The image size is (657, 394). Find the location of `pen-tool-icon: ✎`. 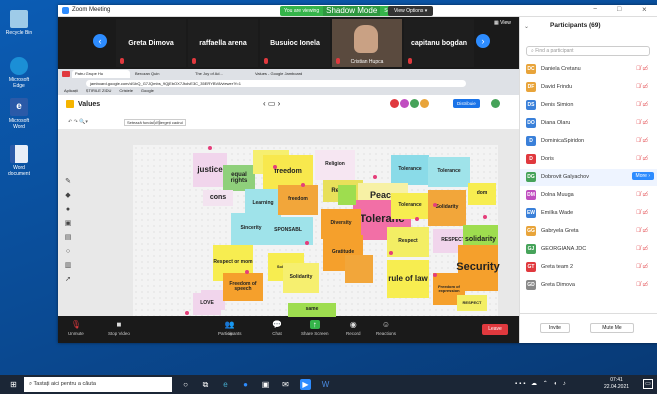

pen-tool-icon: ✎ is located at coordinates (68, 182).